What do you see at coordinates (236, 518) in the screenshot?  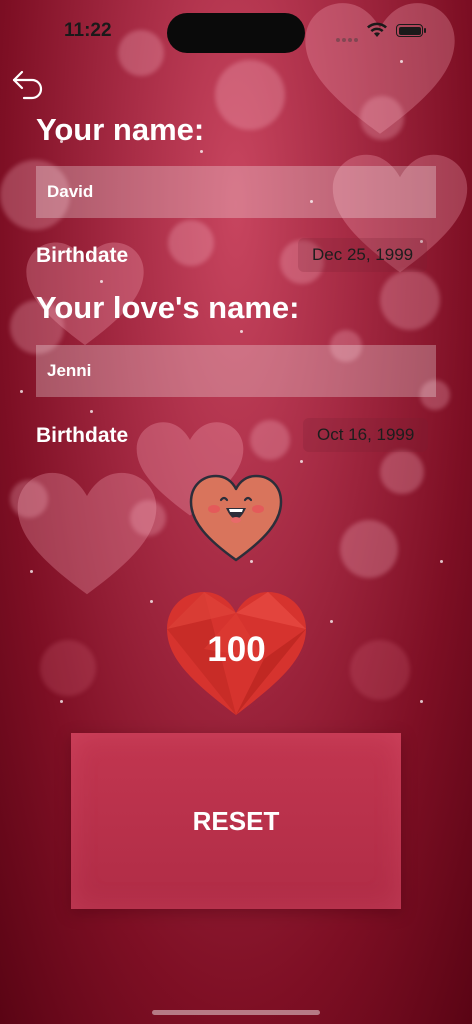 I see `happy-heart-icon` at bounding box center [236, 518].